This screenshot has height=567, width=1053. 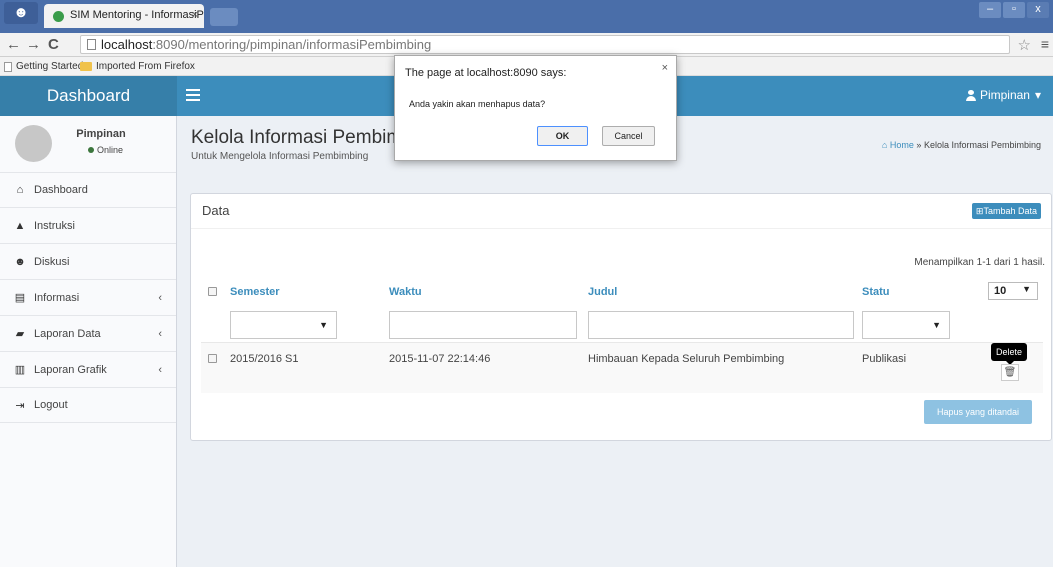 What do you see at coordinates (1000, 291) in the screenshot?
I see `page-size-value: 10` at bounding box center [1000, 291].